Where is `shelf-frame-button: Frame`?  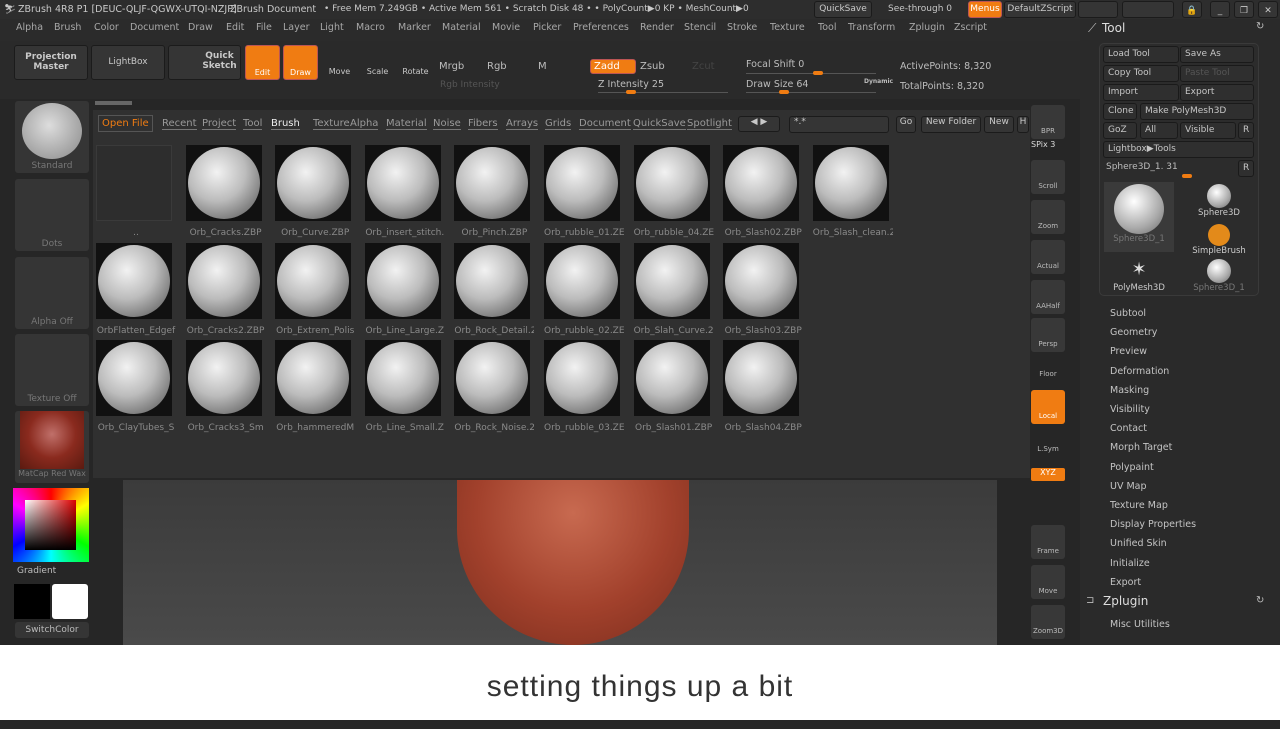 shelf-frame-button: Frame is located at coordinates (1048, 542).